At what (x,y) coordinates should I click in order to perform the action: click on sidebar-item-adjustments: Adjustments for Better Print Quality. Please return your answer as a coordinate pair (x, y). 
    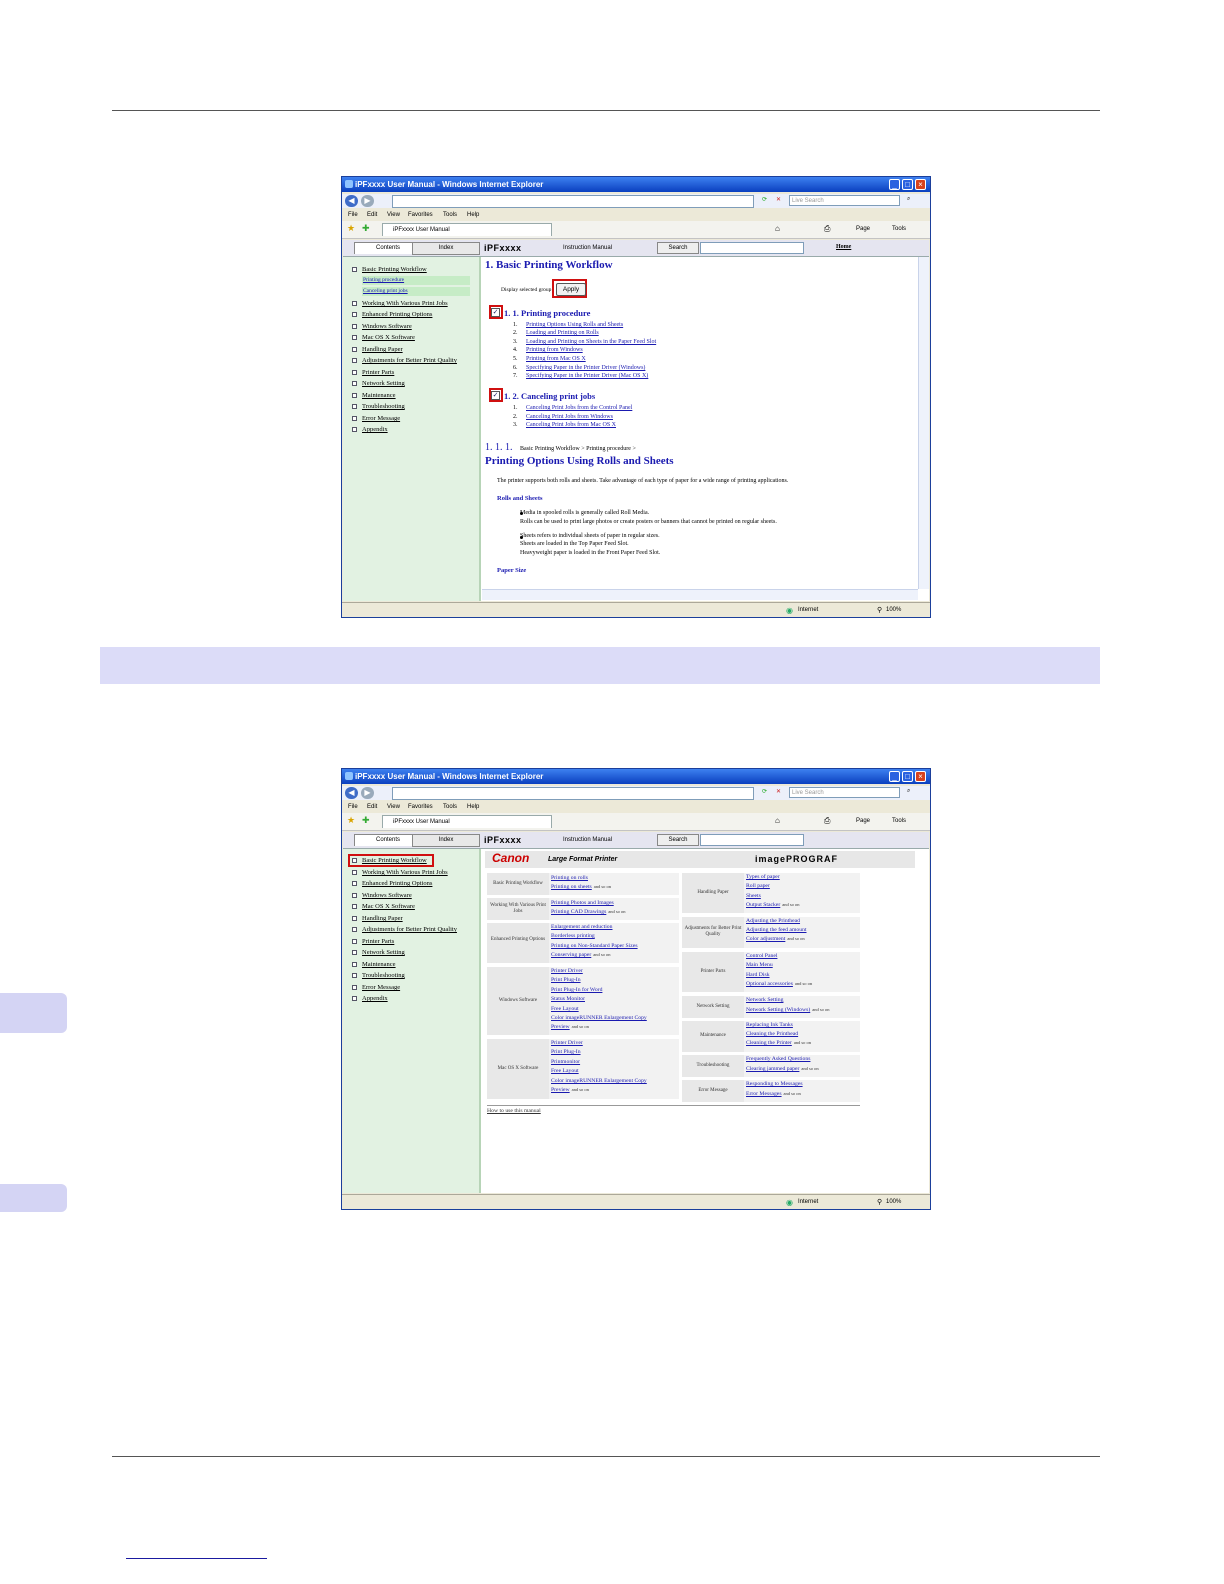
    Looking at the image, I should click on (409, 929).